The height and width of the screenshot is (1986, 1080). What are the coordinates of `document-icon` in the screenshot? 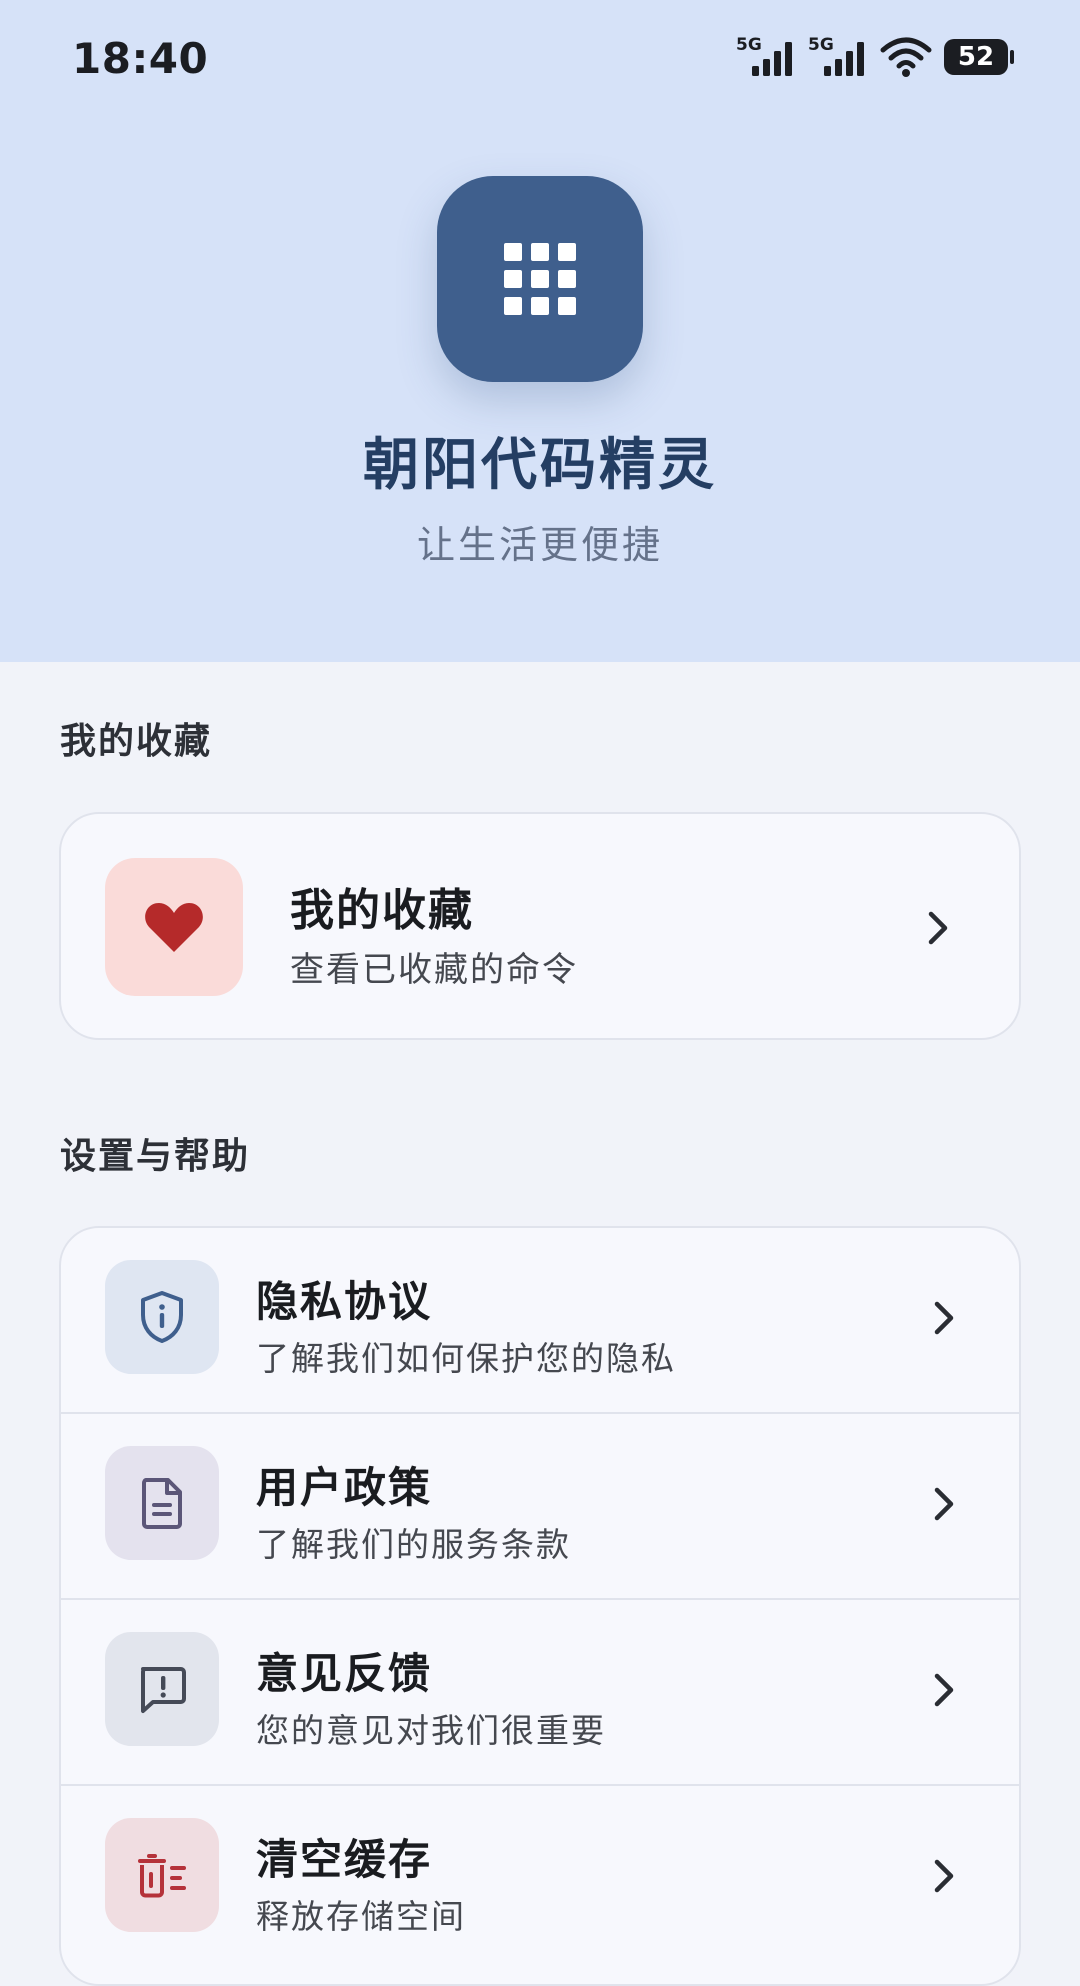 It's located at (162, 1503).